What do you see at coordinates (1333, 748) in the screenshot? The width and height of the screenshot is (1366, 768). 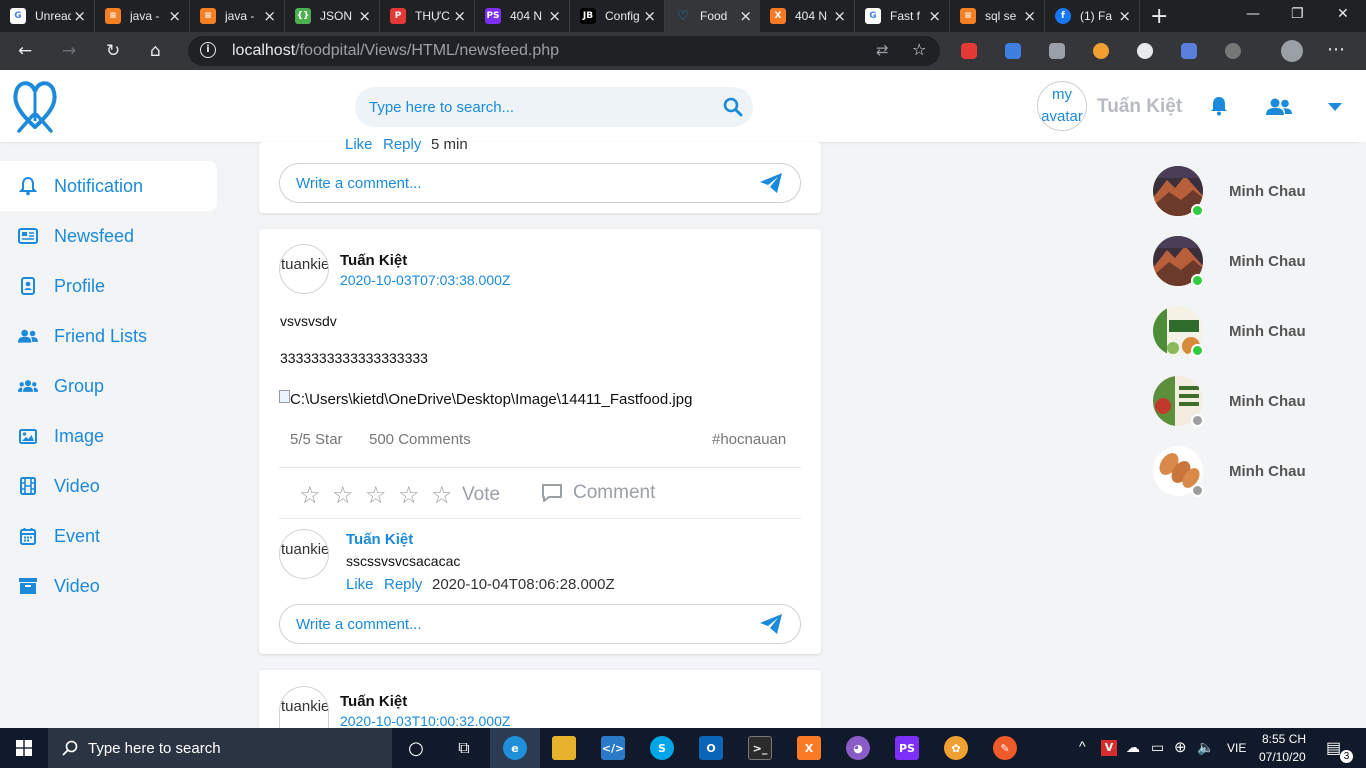 I see `notification-center-icon: ▤` at bounding box center [1333, 748].